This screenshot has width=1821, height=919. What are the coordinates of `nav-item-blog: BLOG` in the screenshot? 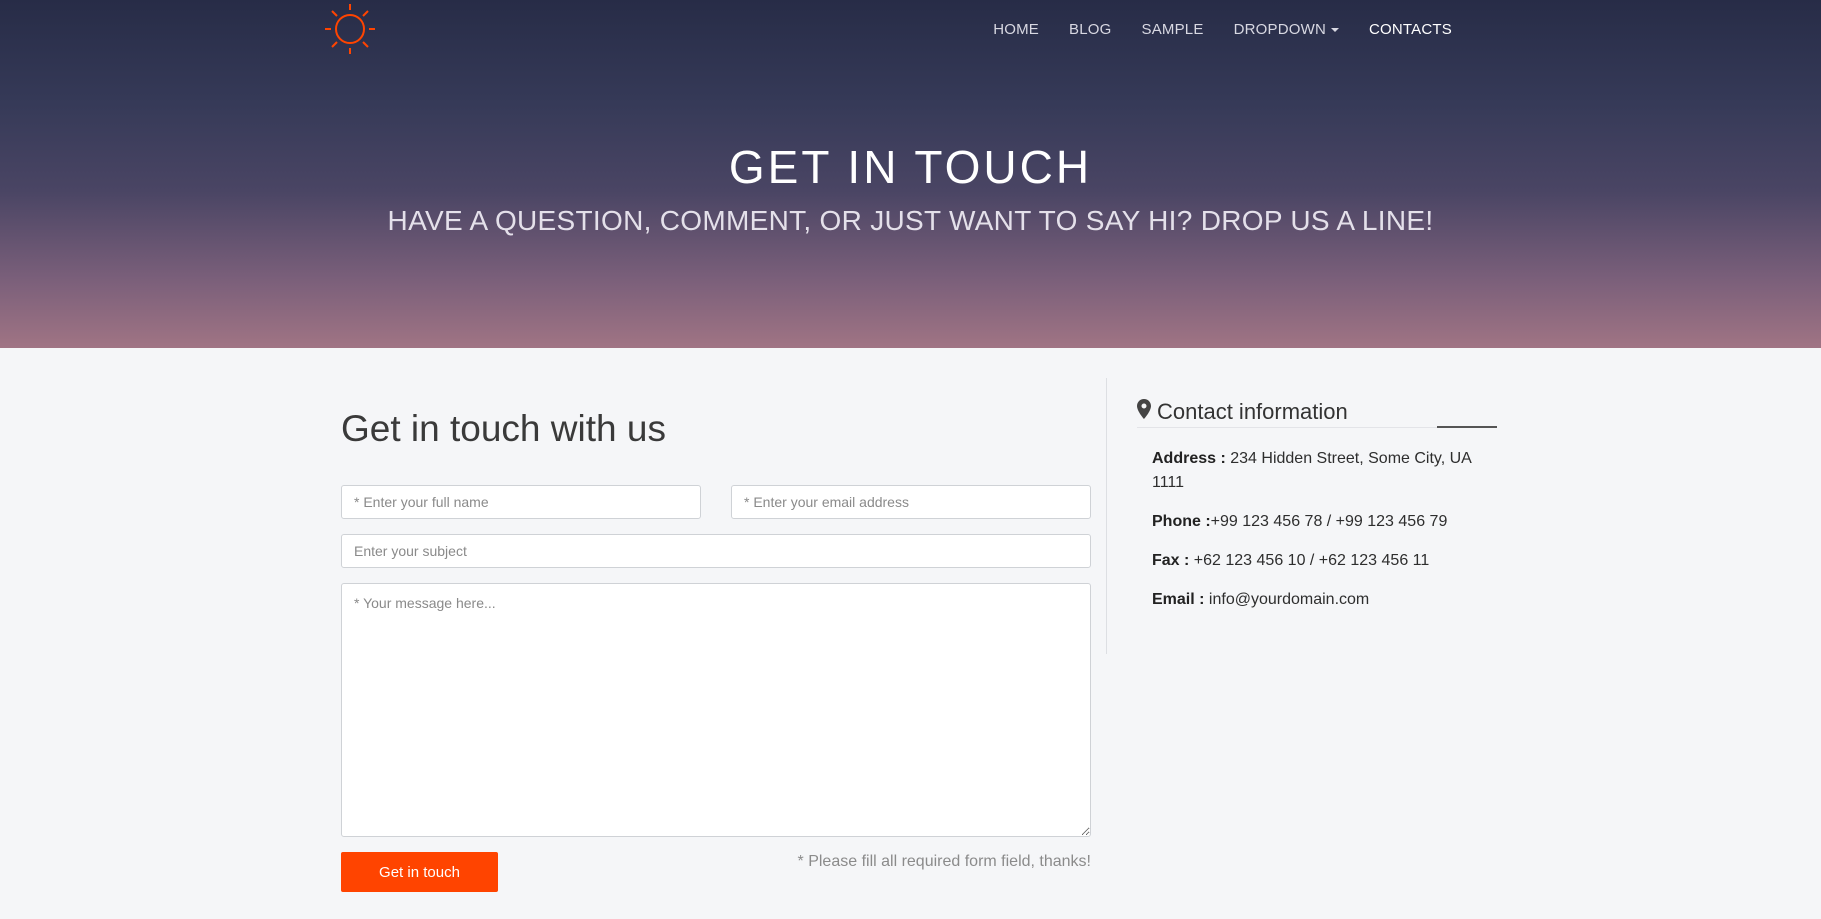 It's located at (1090, 29).